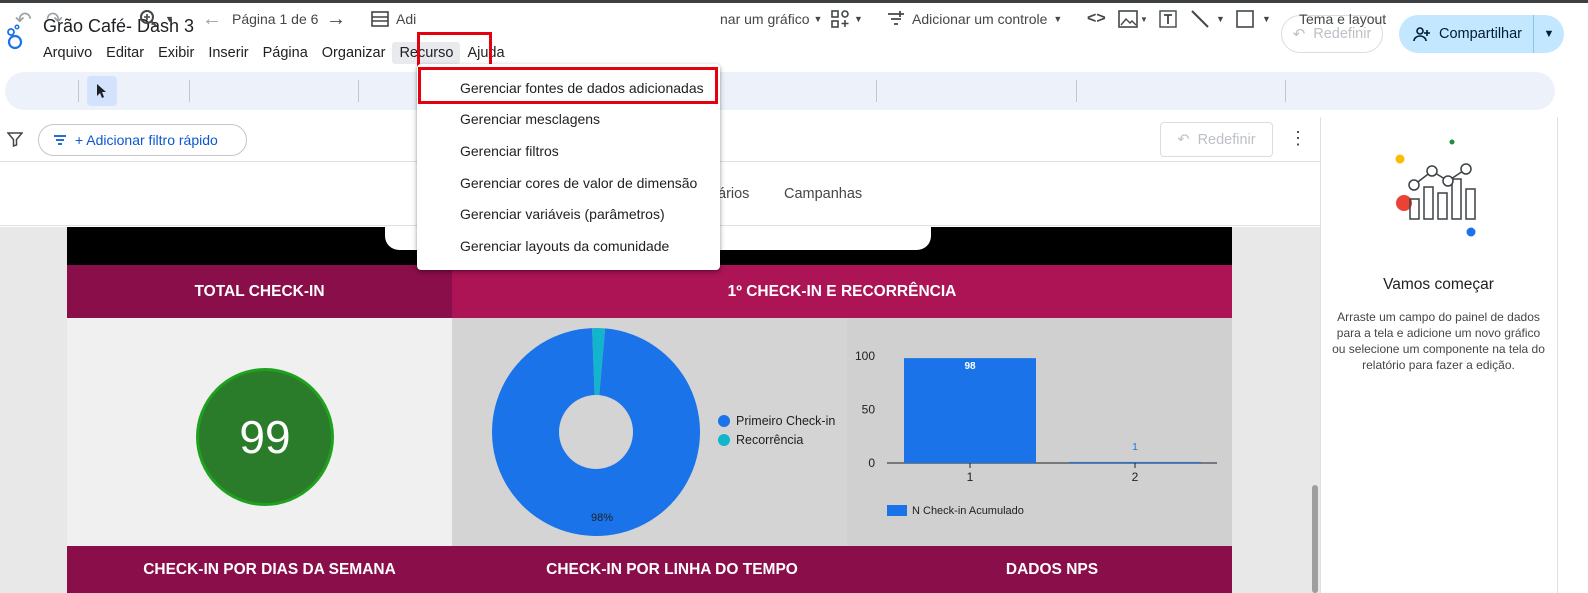 Image resolution: width=1588 pixels, height=593 pixels. What do you see at coordinates (1342, 19) in the screenshot?
I see `theme-layout-button: Tema e layout` at bounding box center [1342, 19].